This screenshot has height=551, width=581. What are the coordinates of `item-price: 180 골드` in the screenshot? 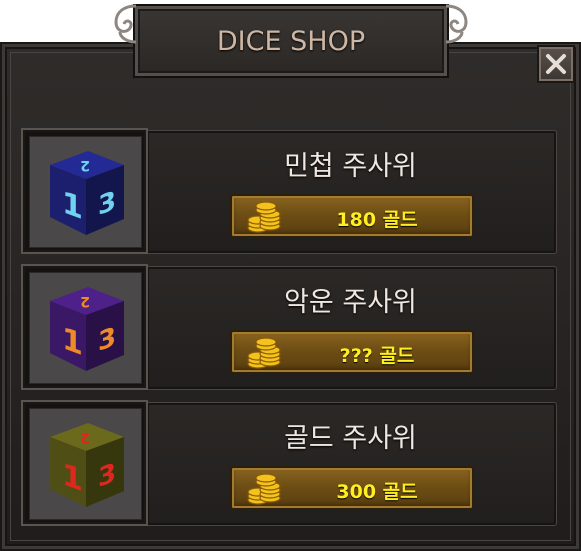 It's located at (377, 220).